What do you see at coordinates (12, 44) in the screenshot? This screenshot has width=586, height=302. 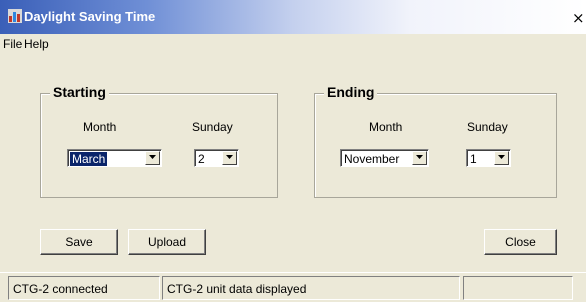 I see `menu-file: File` at bounding box center [12, 44].